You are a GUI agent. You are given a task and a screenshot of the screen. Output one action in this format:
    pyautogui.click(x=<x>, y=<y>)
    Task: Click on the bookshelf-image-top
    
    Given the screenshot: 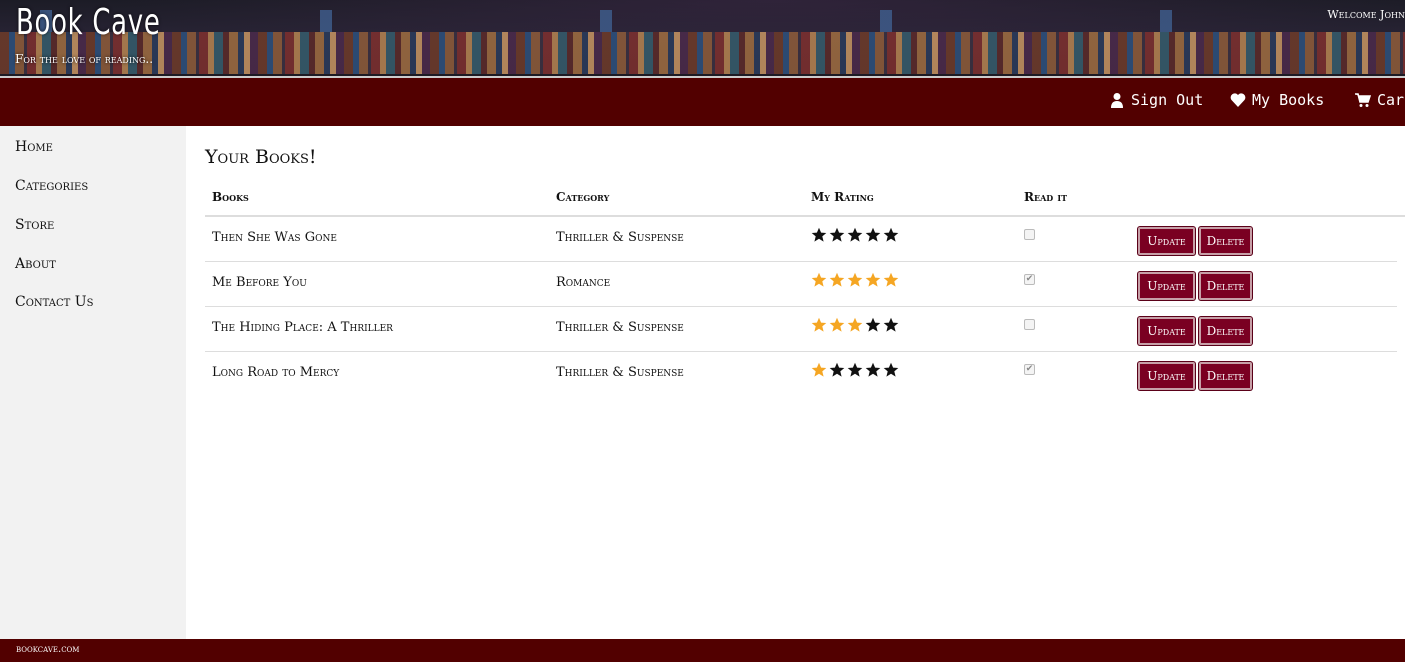 What is the action you would take?
    pyautogui.click(x=702, y=21)
    